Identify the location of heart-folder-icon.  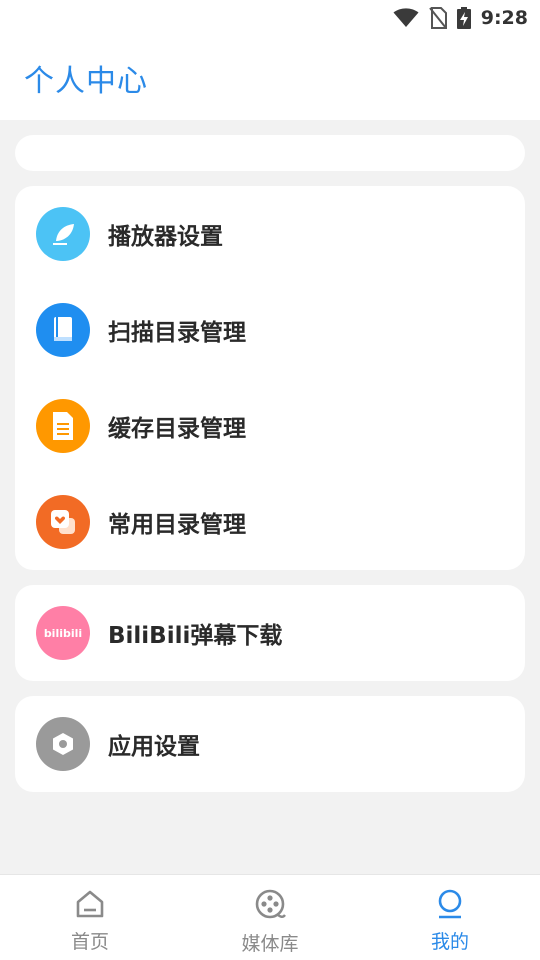
(63, 522).